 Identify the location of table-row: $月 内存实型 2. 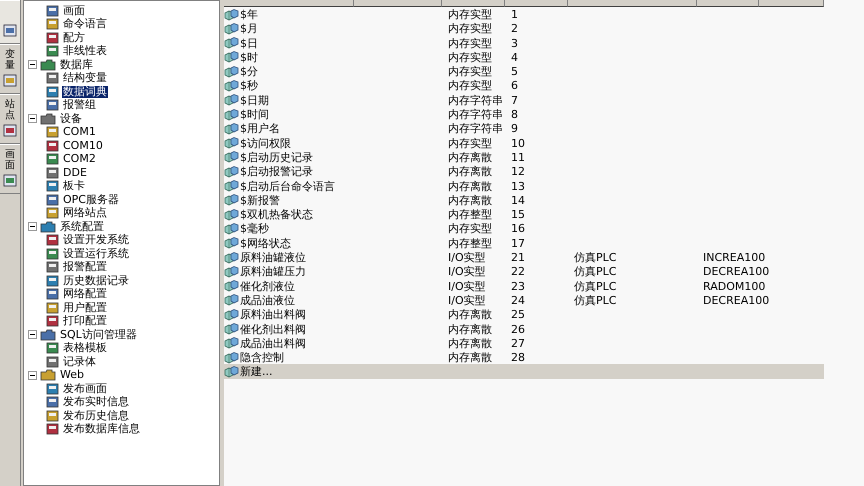
(524, 28).